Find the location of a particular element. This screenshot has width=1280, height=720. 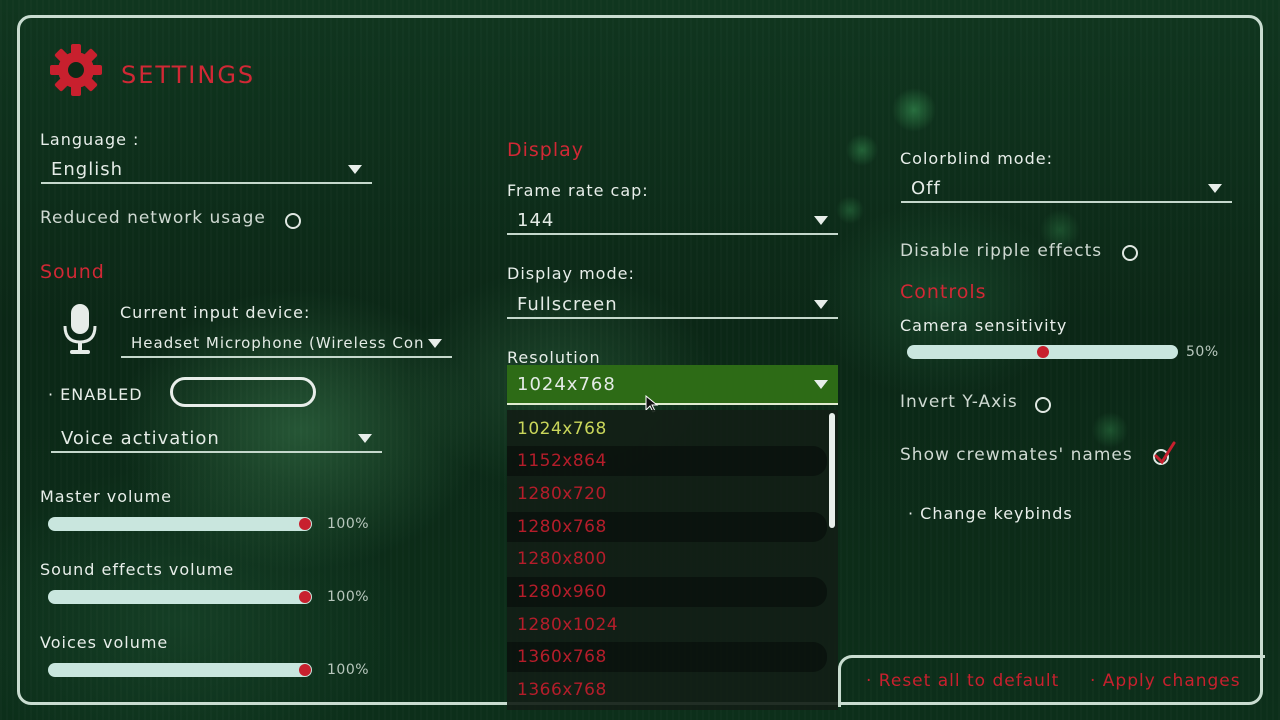

controls-heading: Controls is located at coordinates (943, 292).